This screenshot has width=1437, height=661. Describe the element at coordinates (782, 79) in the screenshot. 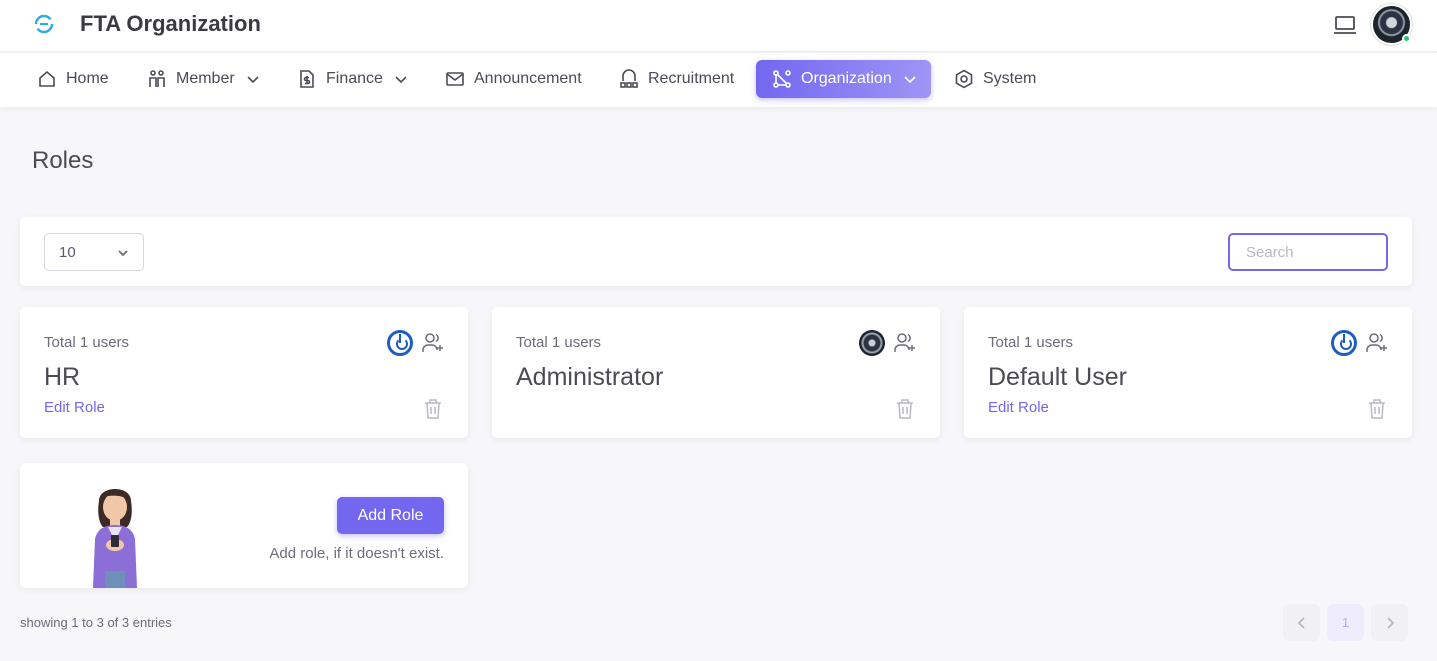

I see `organization-icon` at that location.